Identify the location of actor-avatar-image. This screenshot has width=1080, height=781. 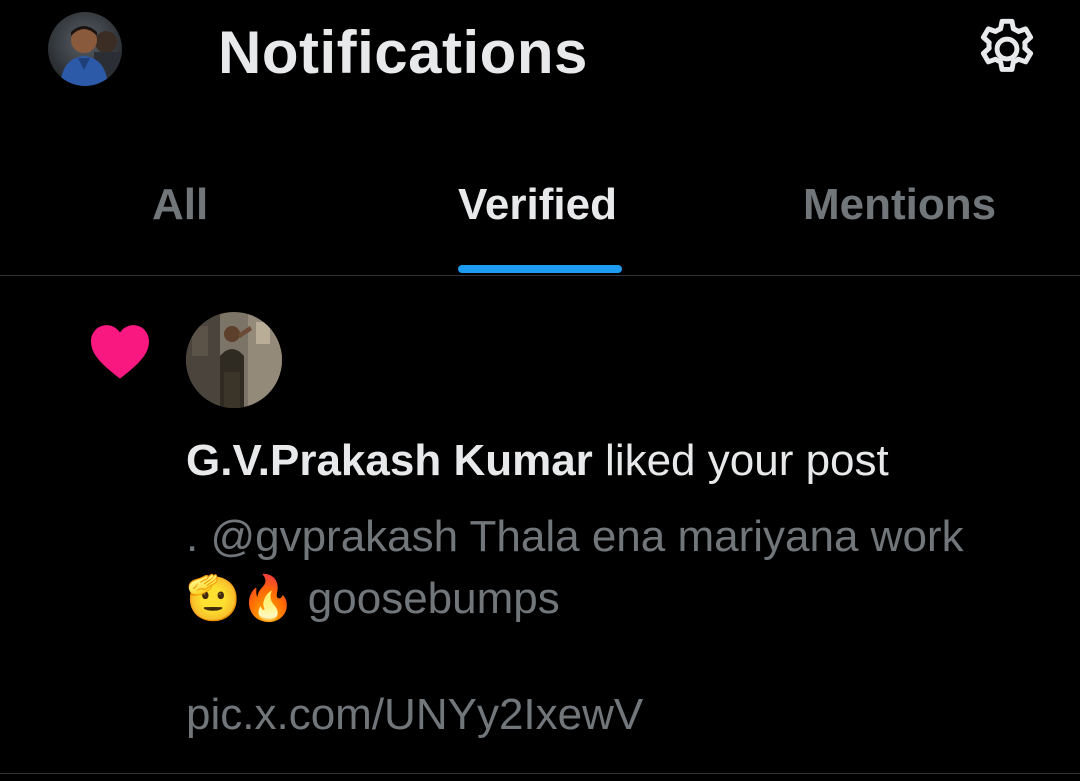
(234, 360).